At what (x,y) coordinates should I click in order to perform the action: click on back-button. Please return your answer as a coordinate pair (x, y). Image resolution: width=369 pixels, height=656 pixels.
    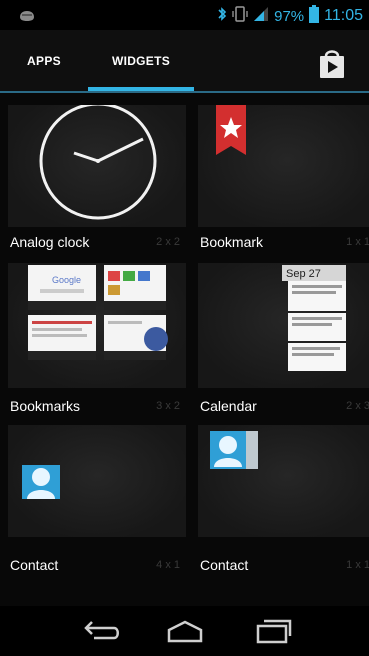
    Looking at the image, I should click on (100, 631).